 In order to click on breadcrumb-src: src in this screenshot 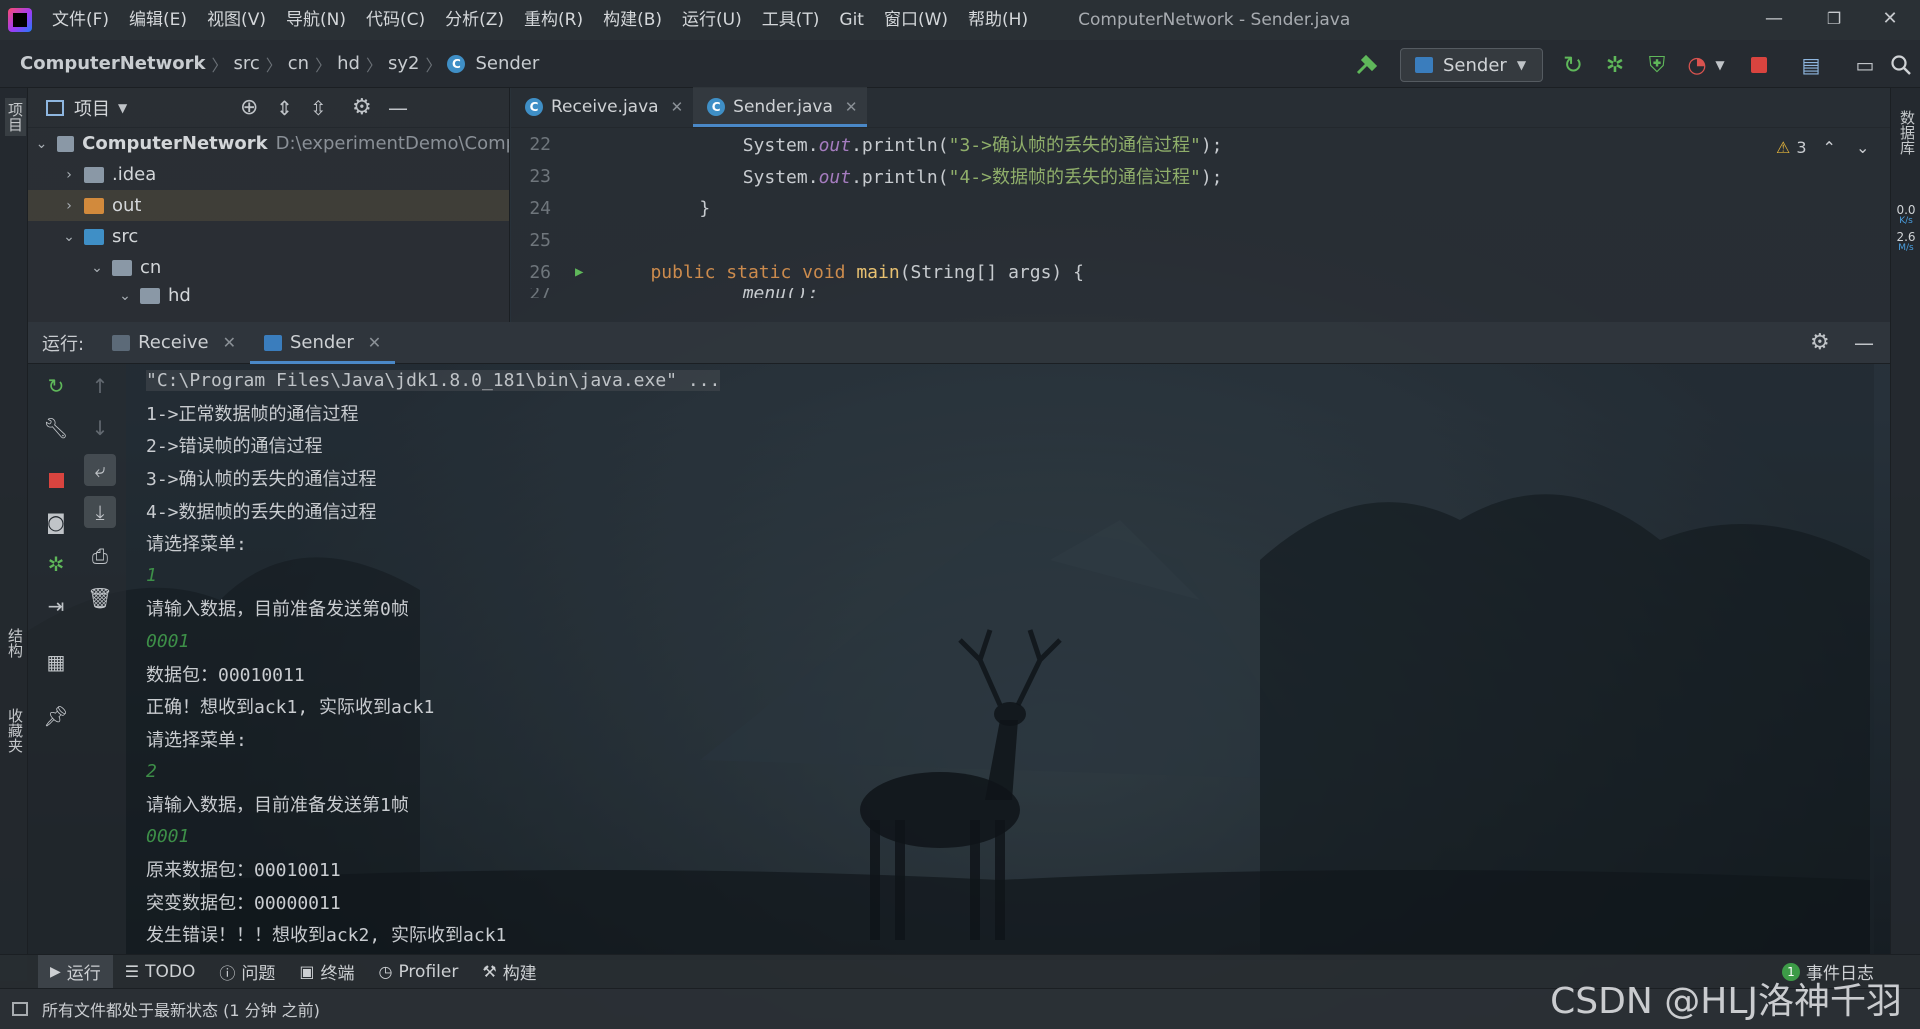, I will do `click(246, 63)`.